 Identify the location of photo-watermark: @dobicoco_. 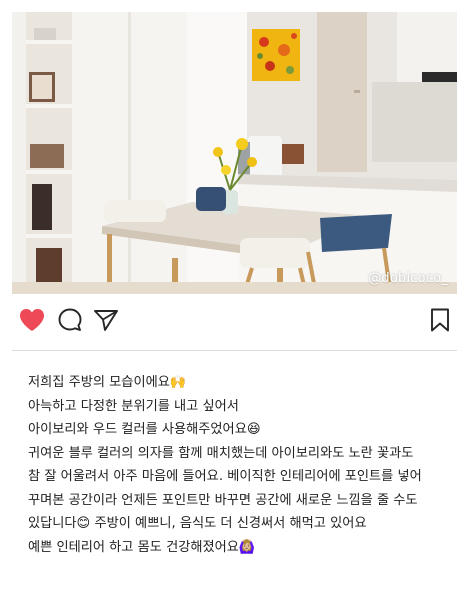
(408, 278).